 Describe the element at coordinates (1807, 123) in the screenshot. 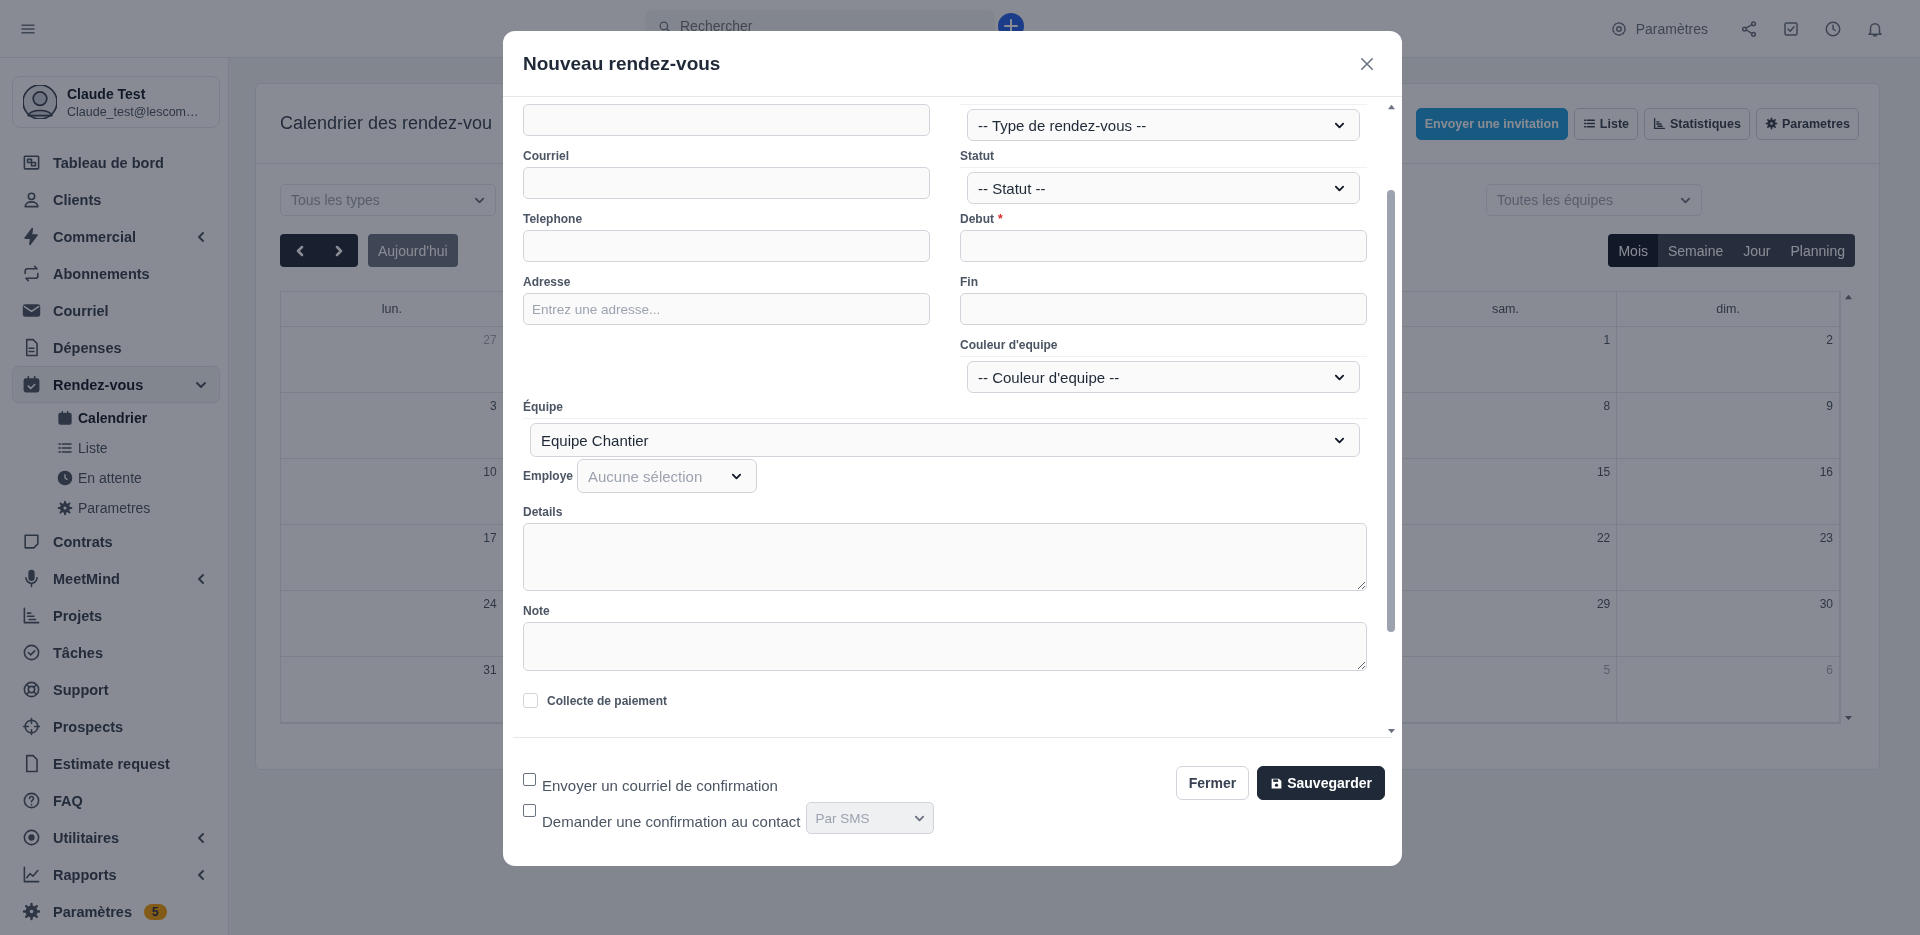

I see `action-button: Parametres` at that location.